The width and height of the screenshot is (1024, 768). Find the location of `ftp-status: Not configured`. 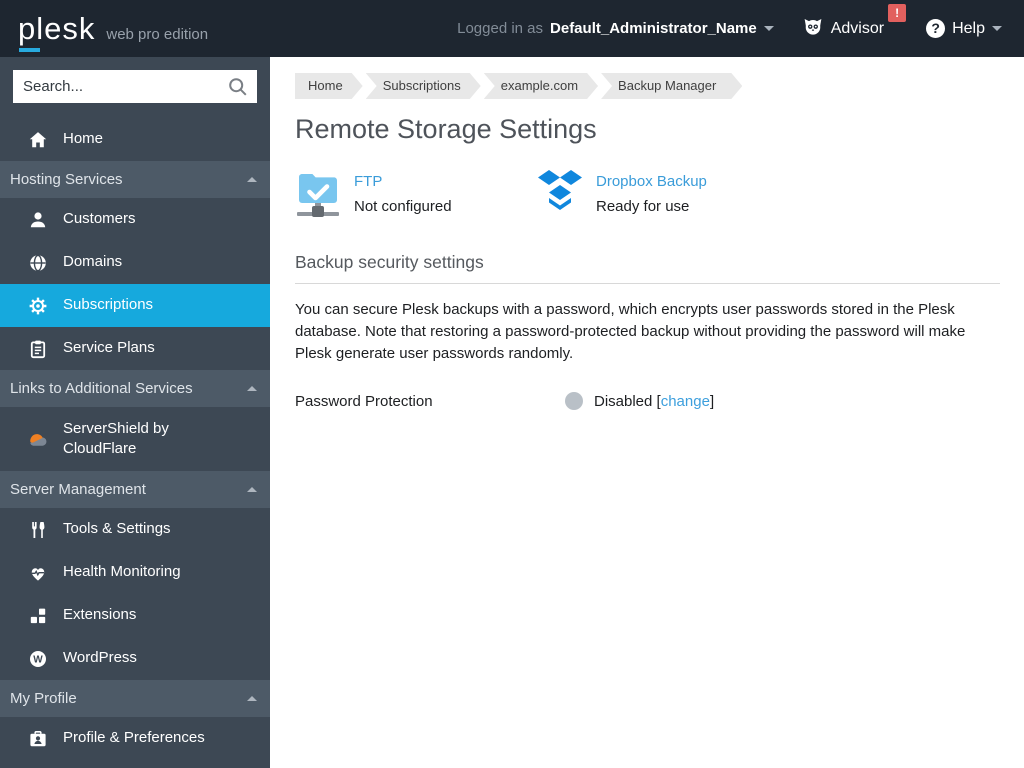

ftp-status: Not configured is located at coordinates (403, 206).